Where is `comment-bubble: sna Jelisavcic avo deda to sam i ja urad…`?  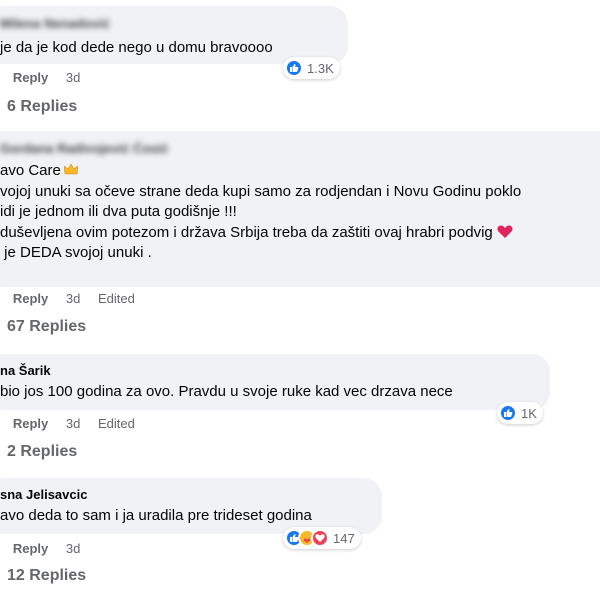
comment-bubble: sna Jelisavcic avo deda to sam i ja urad… is located at coordinates (191, 506).